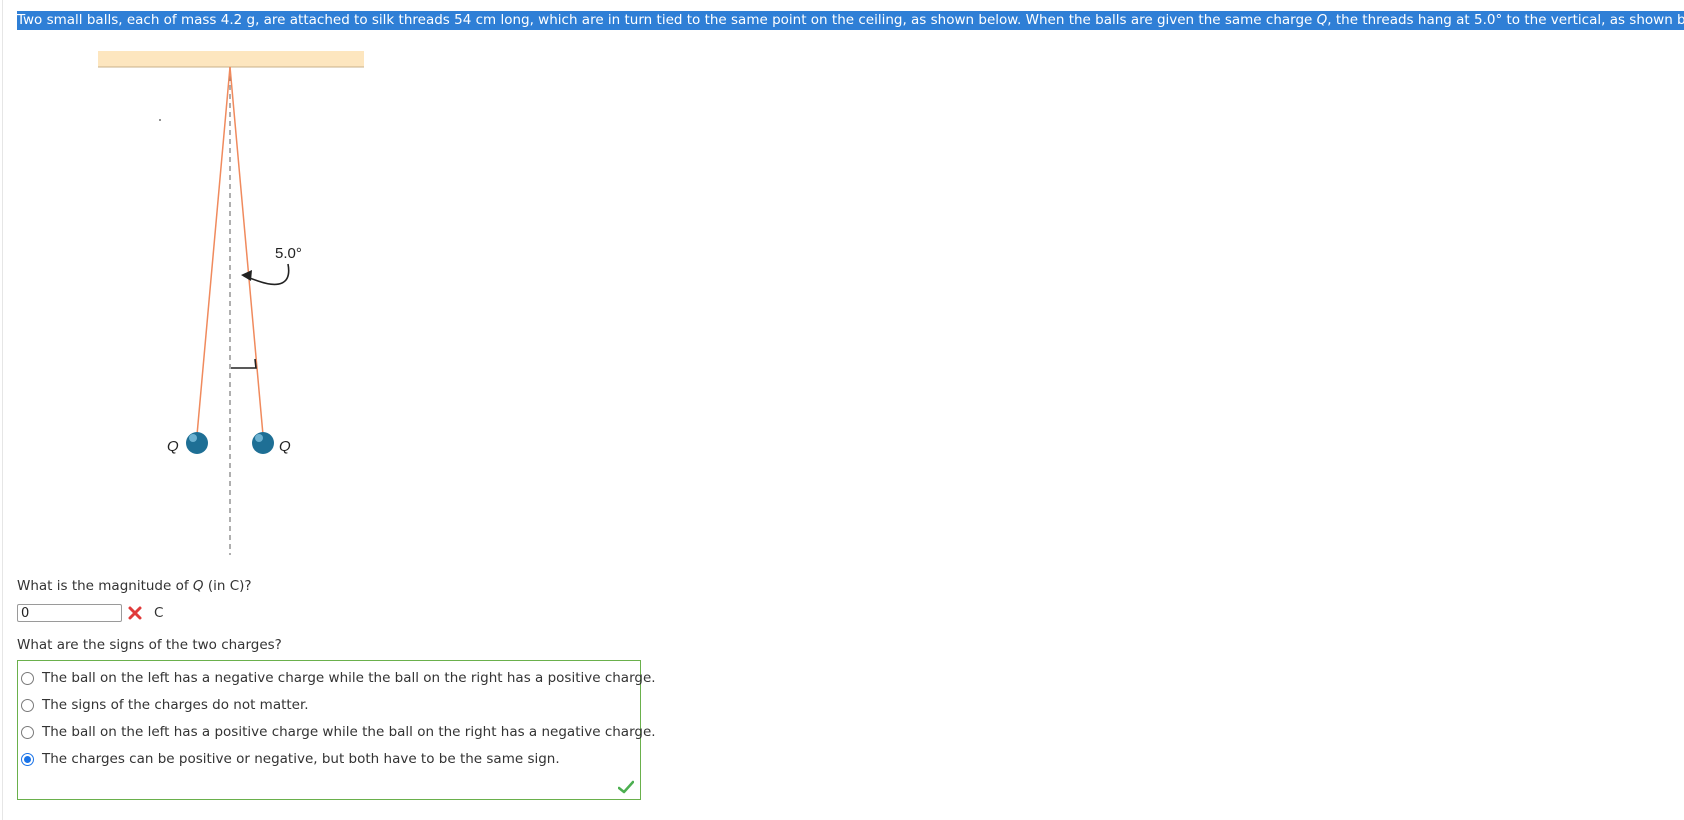 The width and height of the screenshot is (1684, 820). Describe the element at coordinates (213, 251) in the screenshot. I see `left-thread` at that location.